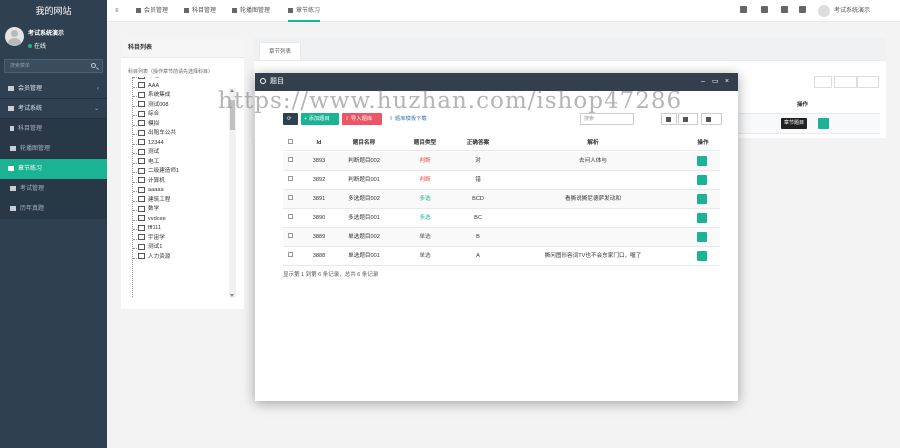  Describe the element at coordinates (304, 11) in the screenshot. I see `tab-chapter-practice: 章节练习` at that location.